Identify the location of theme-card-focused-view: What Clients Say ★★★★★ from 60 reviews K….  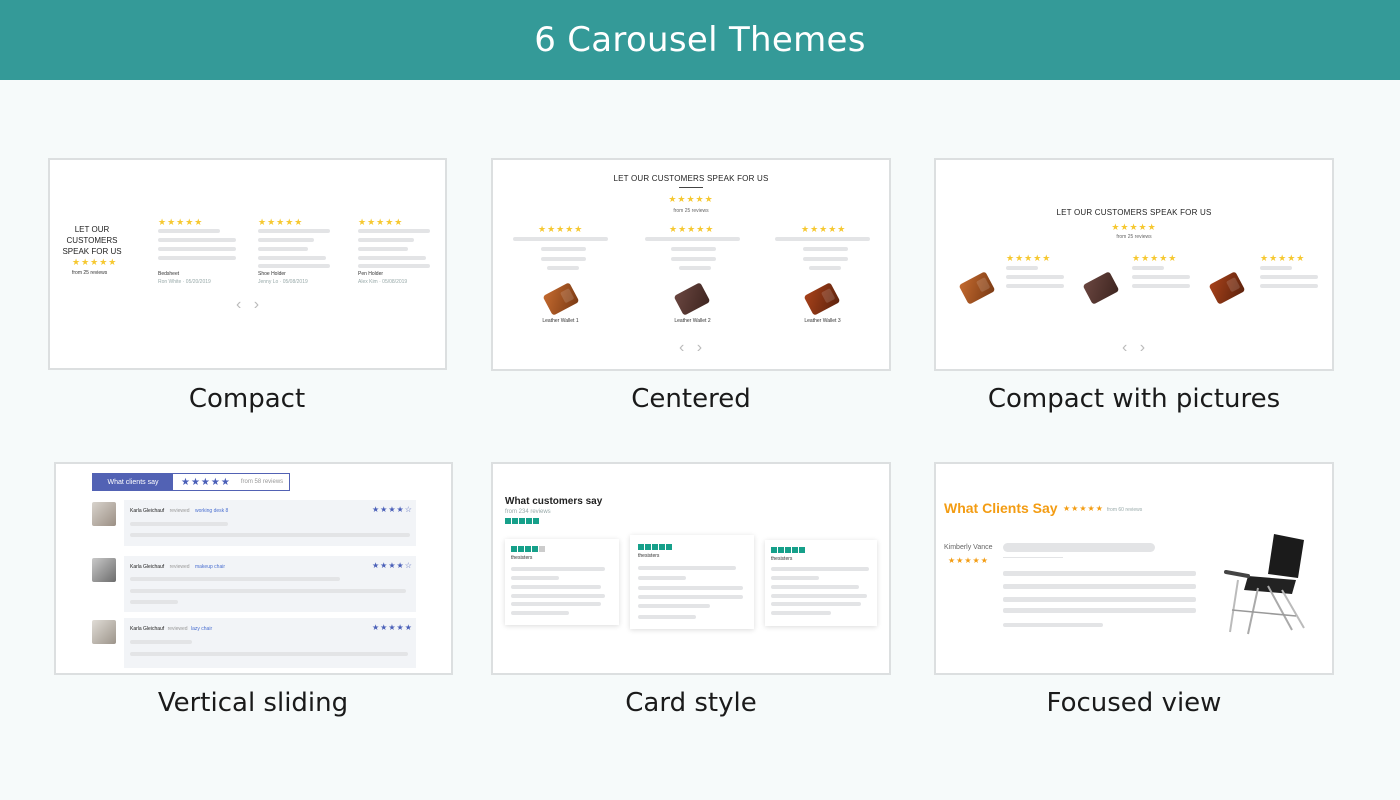
(1134, 568).